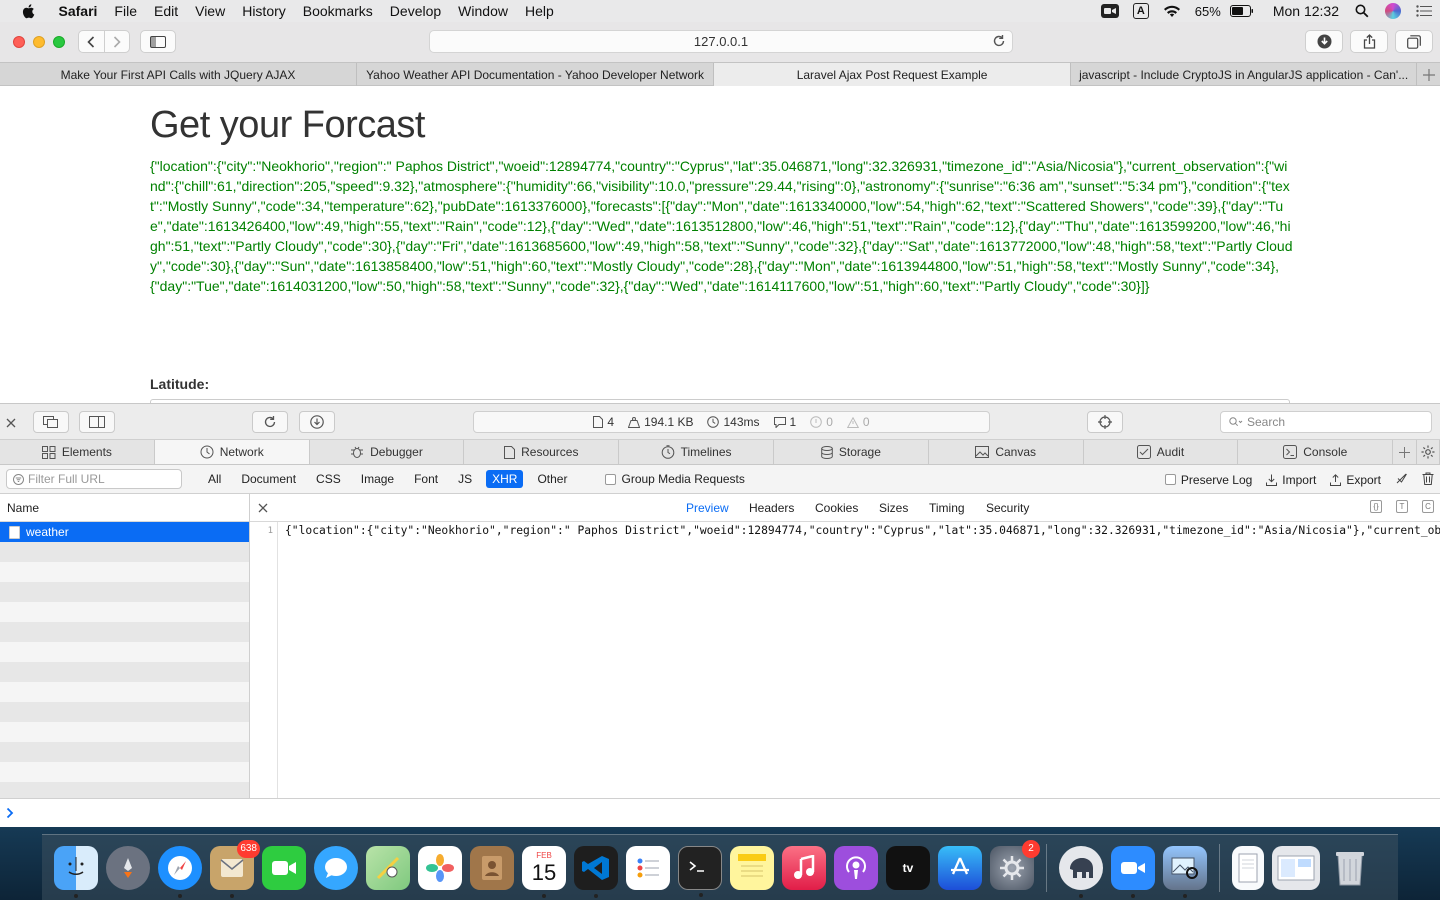  Describe the element at coordinates (947, 508) in the screenshot. I see `detail-tab-timing: Timing` at that location.